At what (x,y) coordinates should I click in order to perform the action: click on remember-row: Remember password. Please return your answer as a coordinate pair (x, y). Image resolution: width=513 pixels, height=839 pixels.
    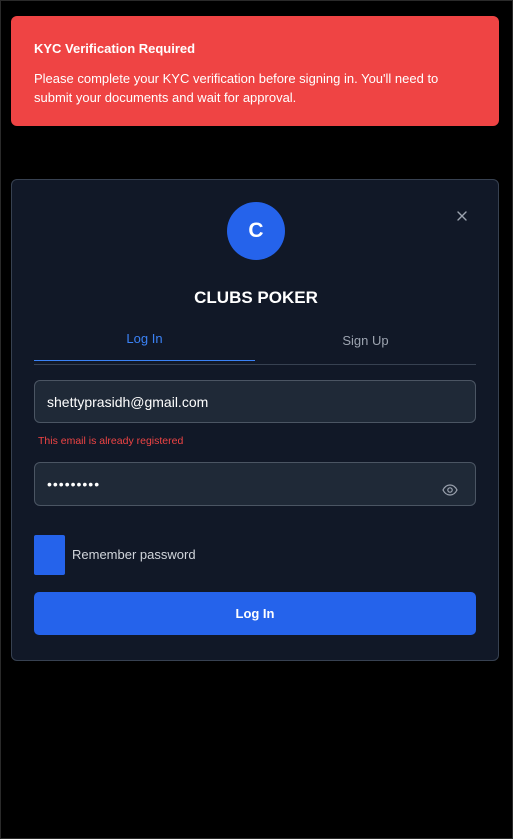
    Looking at the image, I should click on (115, 554).